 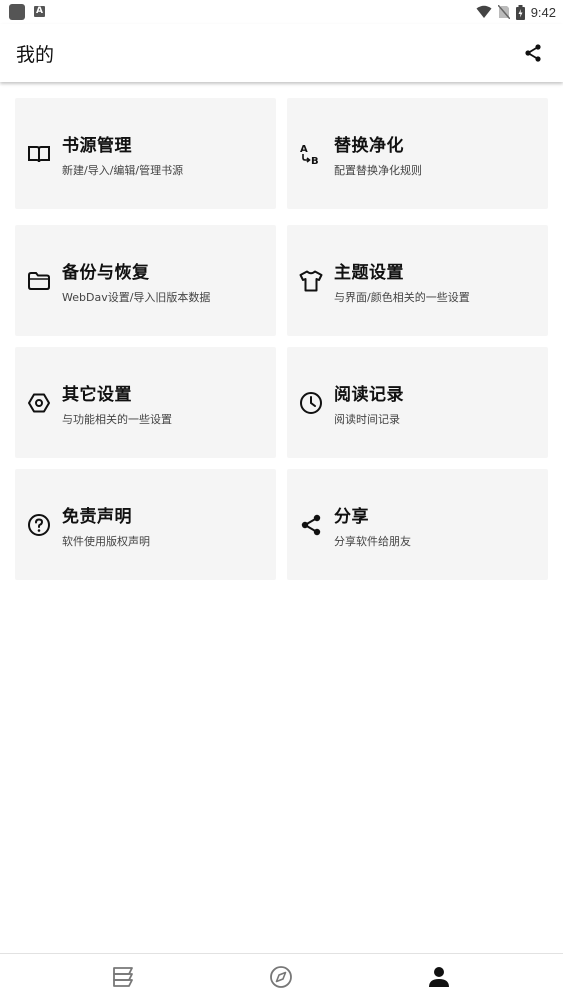 I want to click on help-circle-icon, so click(x=39, y=525).